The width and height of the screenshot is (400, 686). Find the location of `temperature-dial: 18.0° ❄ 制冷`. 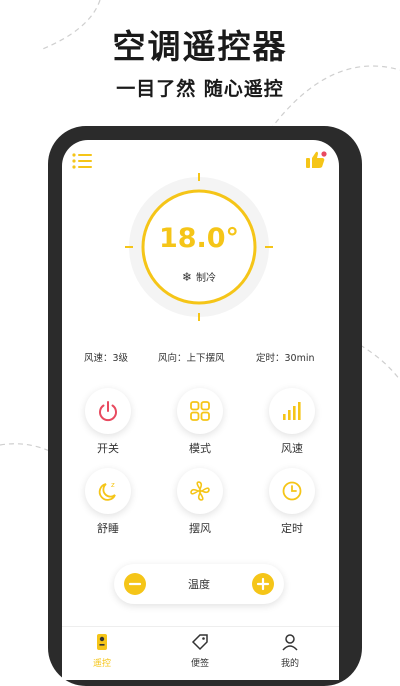

temperature-dial: 18.0° ❄ 制冷 is located at coordinates (199, 247).